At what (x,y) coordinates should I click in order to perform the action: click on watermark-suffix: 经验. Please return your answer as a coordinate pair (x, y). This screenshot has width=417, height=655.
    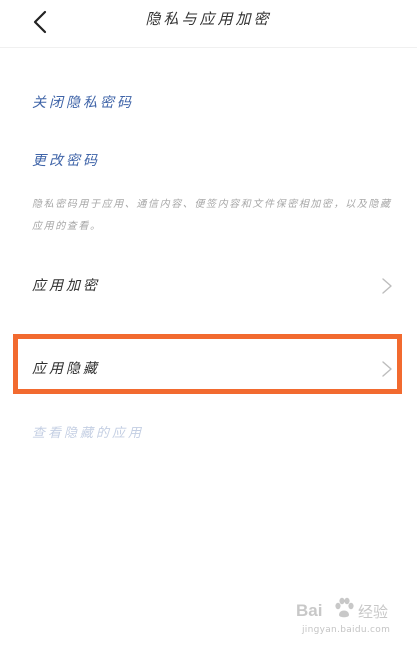
    Looking at the image, I should click on (373, 612).